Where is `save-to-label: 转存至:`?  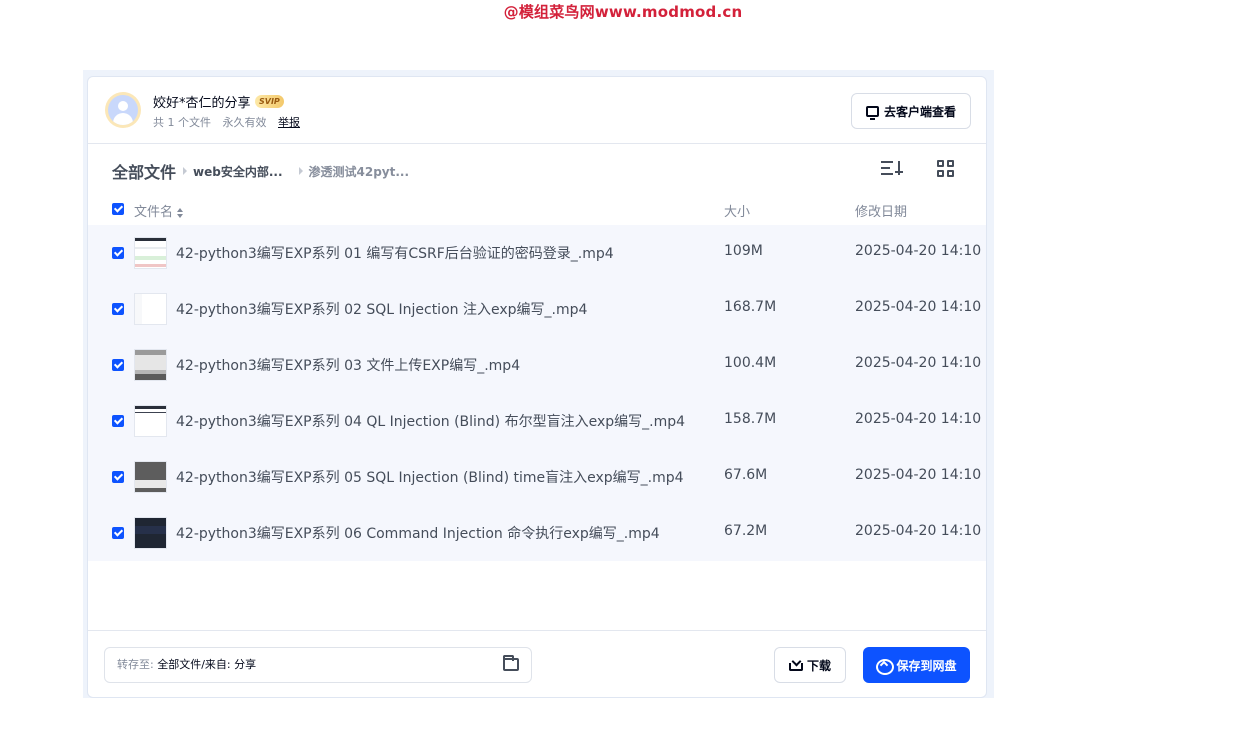
save-to-label: 转存至: is located at coordinates (135, 664).